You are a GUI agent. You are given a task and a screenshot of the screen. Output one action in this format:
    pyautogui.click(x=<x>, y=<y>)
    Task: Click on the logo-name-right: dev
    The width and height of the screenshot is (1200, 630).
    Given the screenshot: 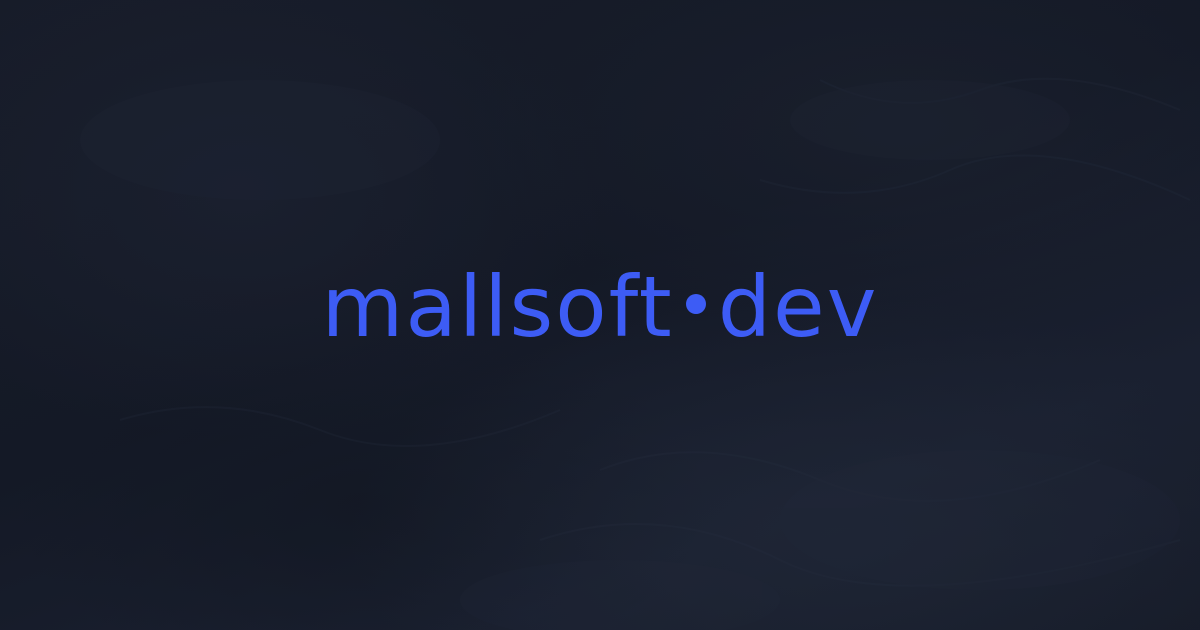 What is the action you would take?
    pyautogui.click(x=798, y=307)
    